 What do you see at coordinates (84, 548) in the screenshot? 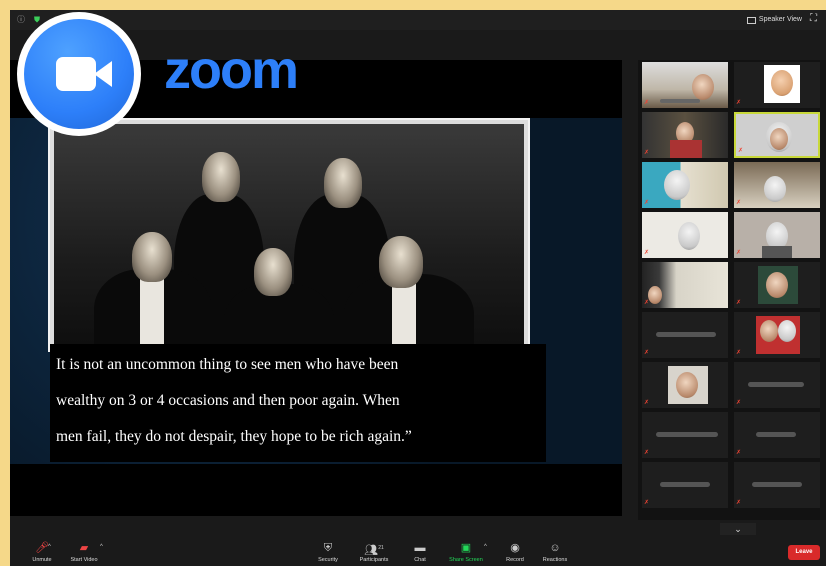
I see `video-off-icon: ▰` at bounding box center [84, 548].